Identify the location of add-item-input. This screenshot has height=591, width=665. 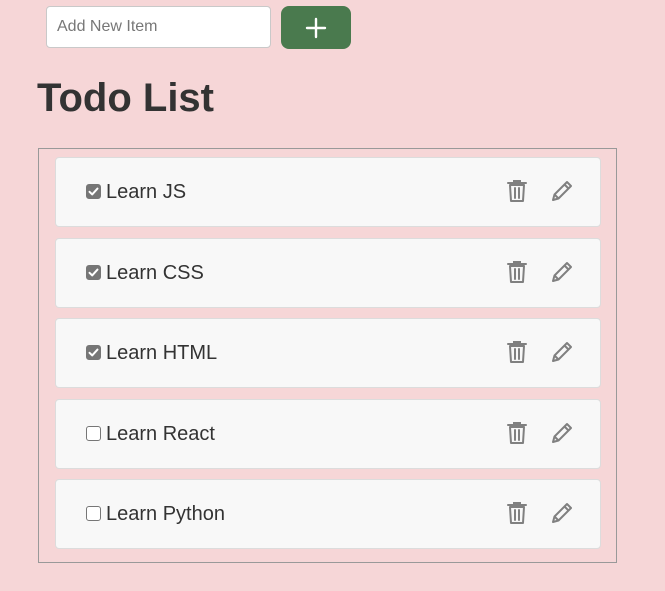
(158, 27).